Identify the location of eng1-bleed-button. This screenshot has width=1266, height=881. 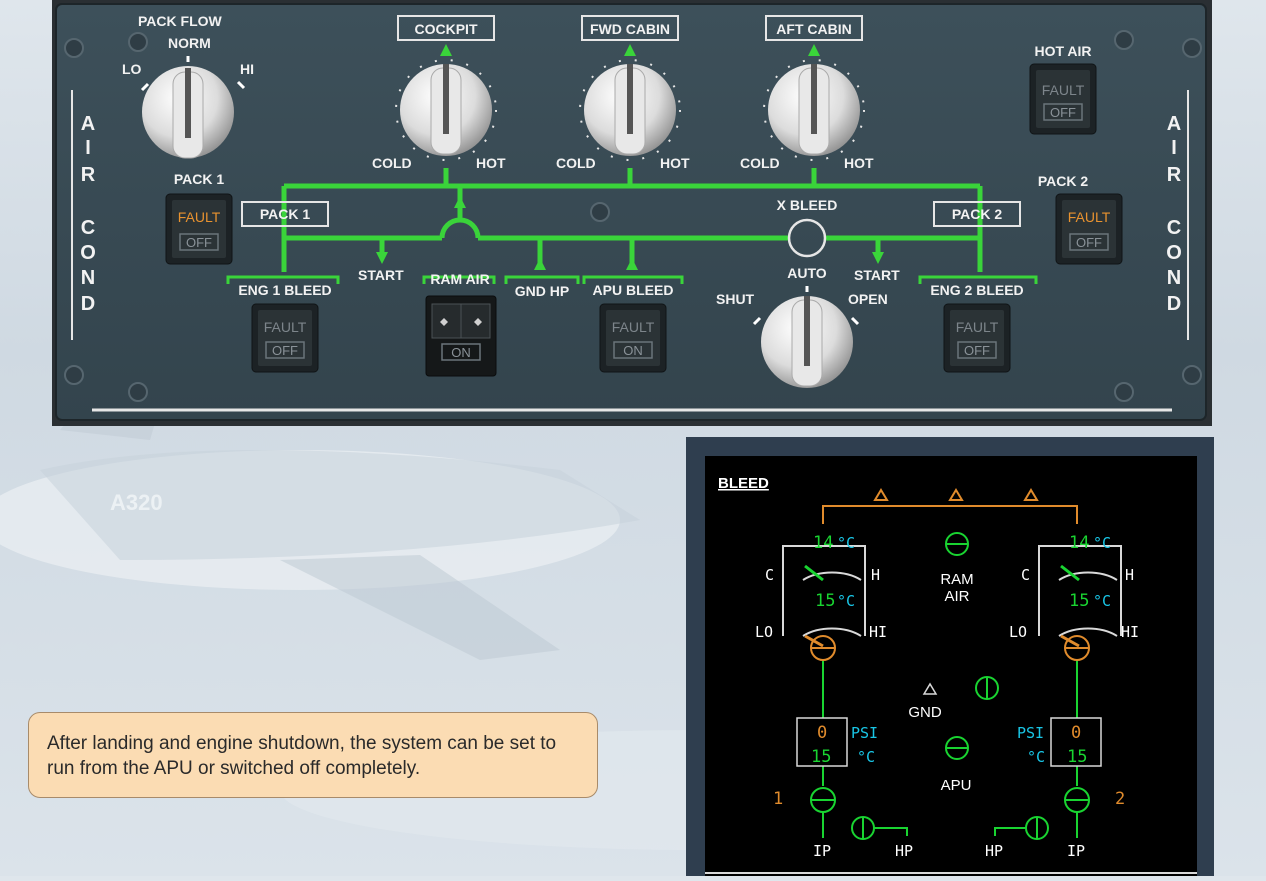
(285, 338).